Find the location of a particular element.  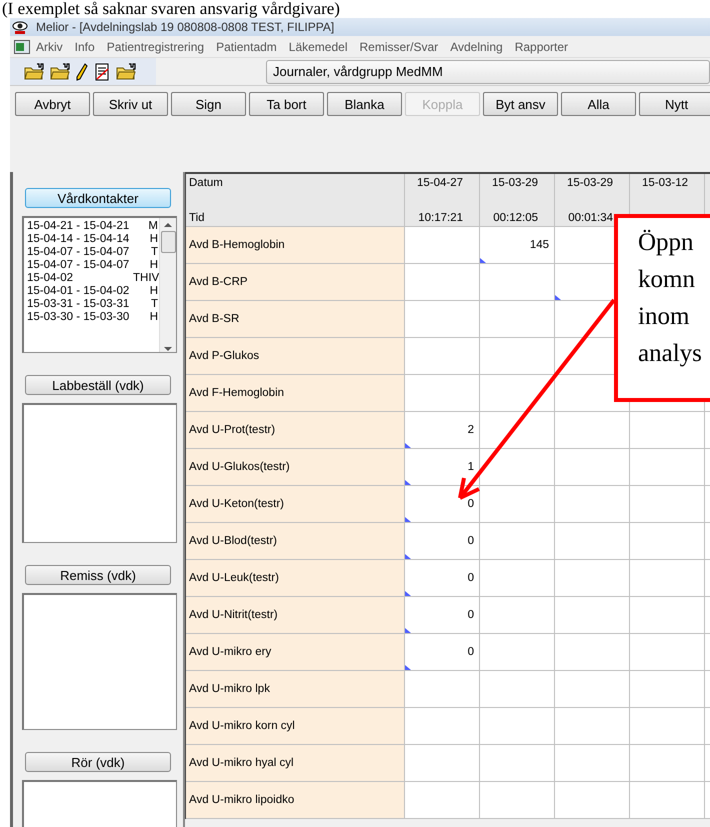

scroll-down-icon is located at coordinates (168, 349).